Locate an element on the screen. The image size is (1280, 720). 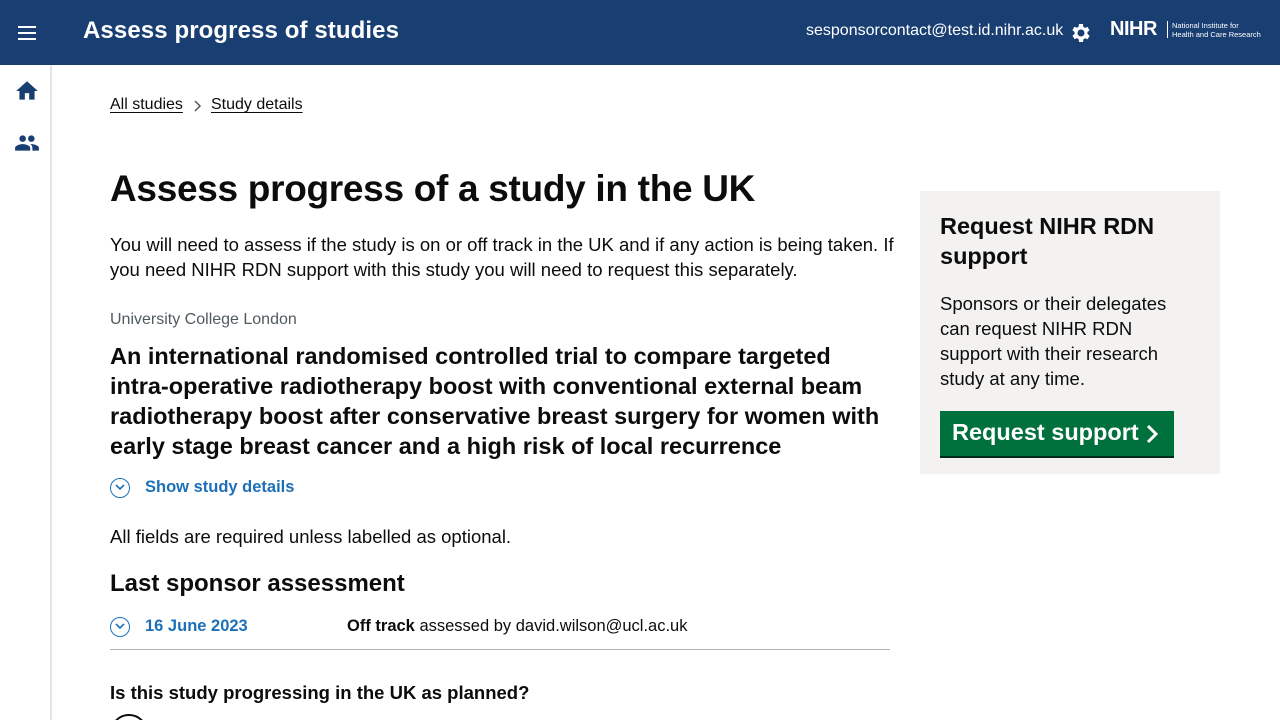
request-support-button: Request support is located at coordinates (1057, 433).